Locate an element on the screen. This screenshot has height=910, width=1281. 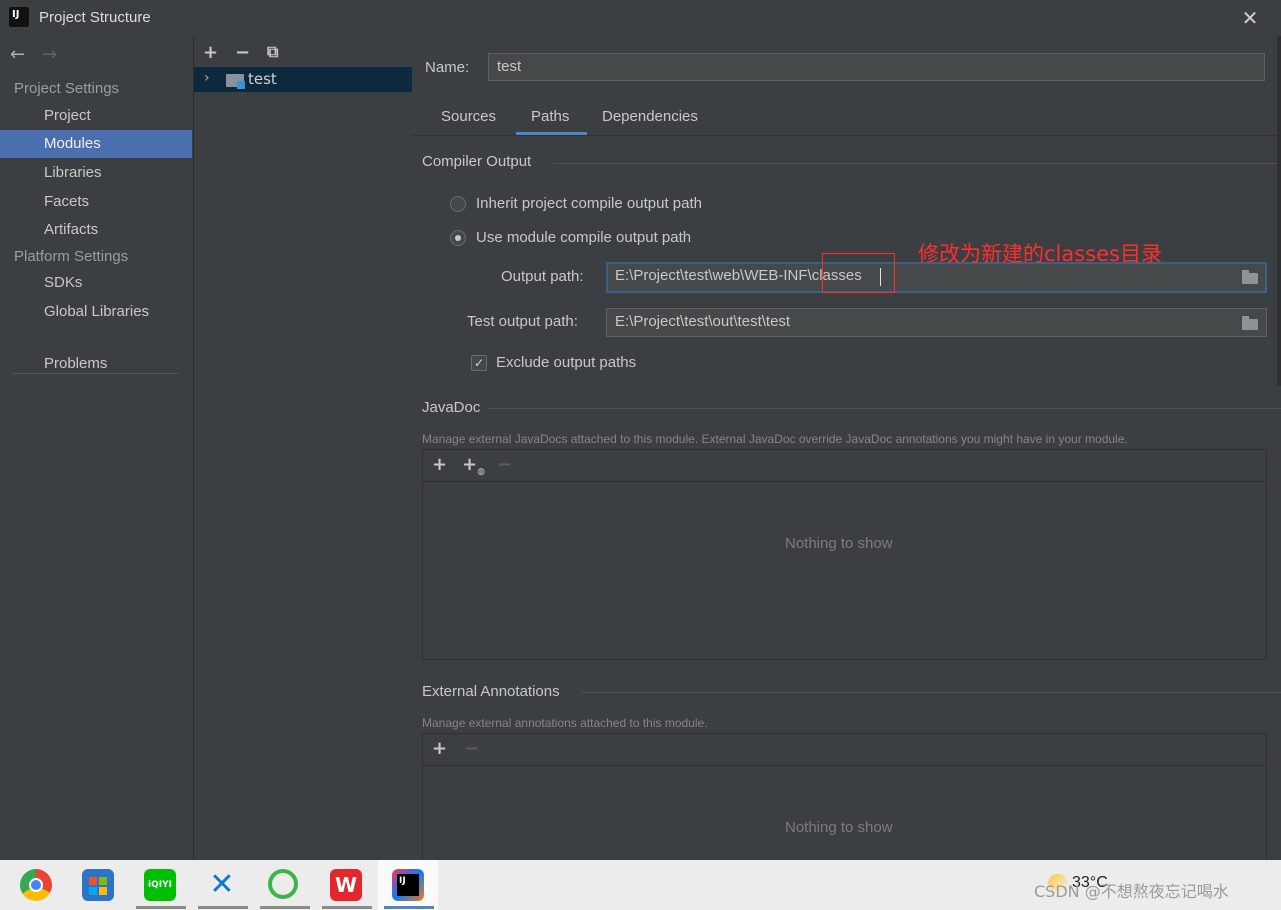
text-caret is located at coordinates (880, 277).